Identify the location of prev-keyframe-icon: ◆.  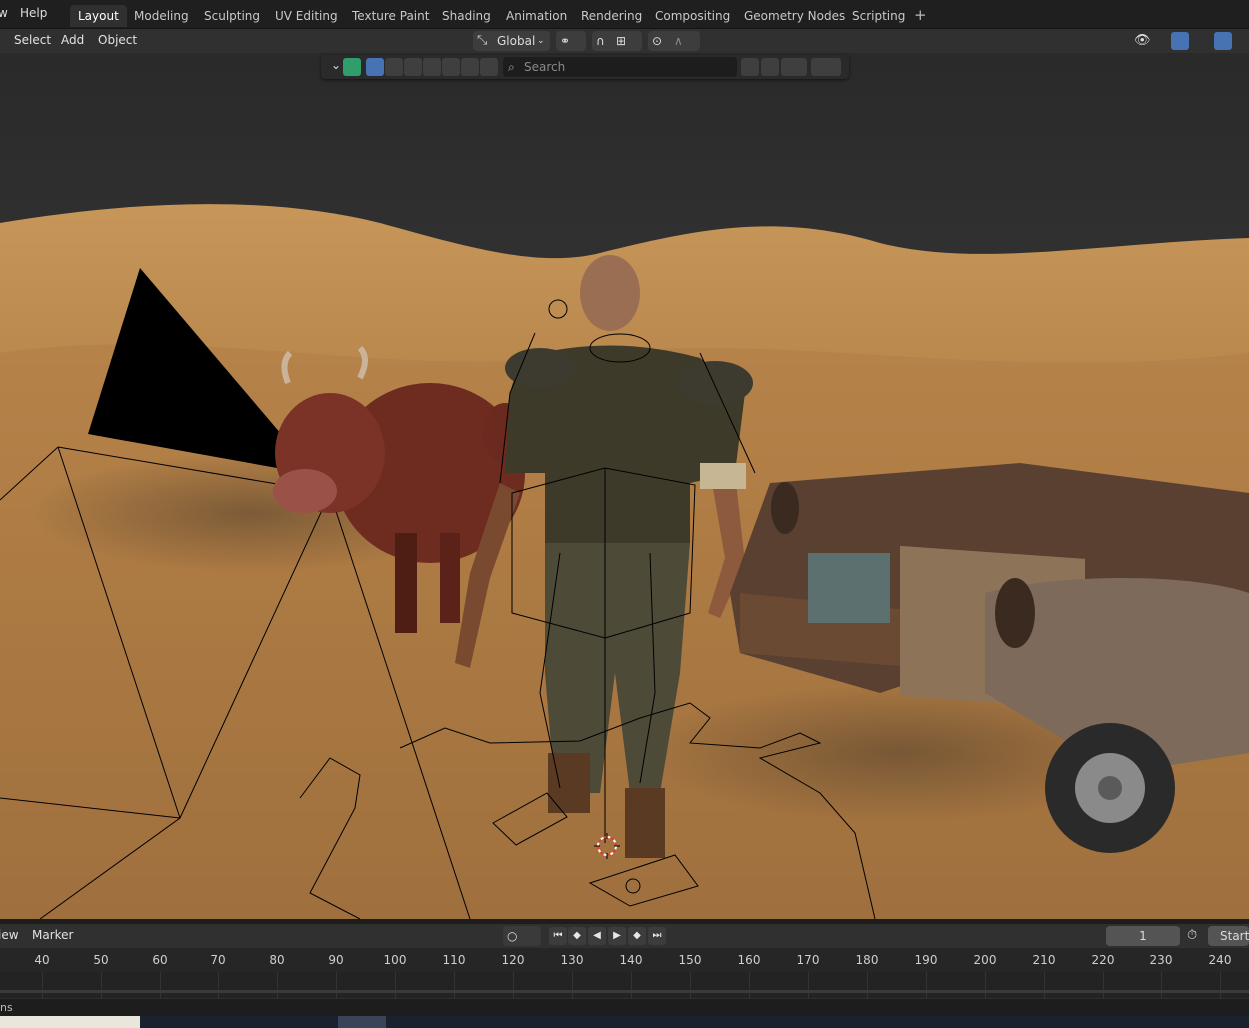
(577, 936).